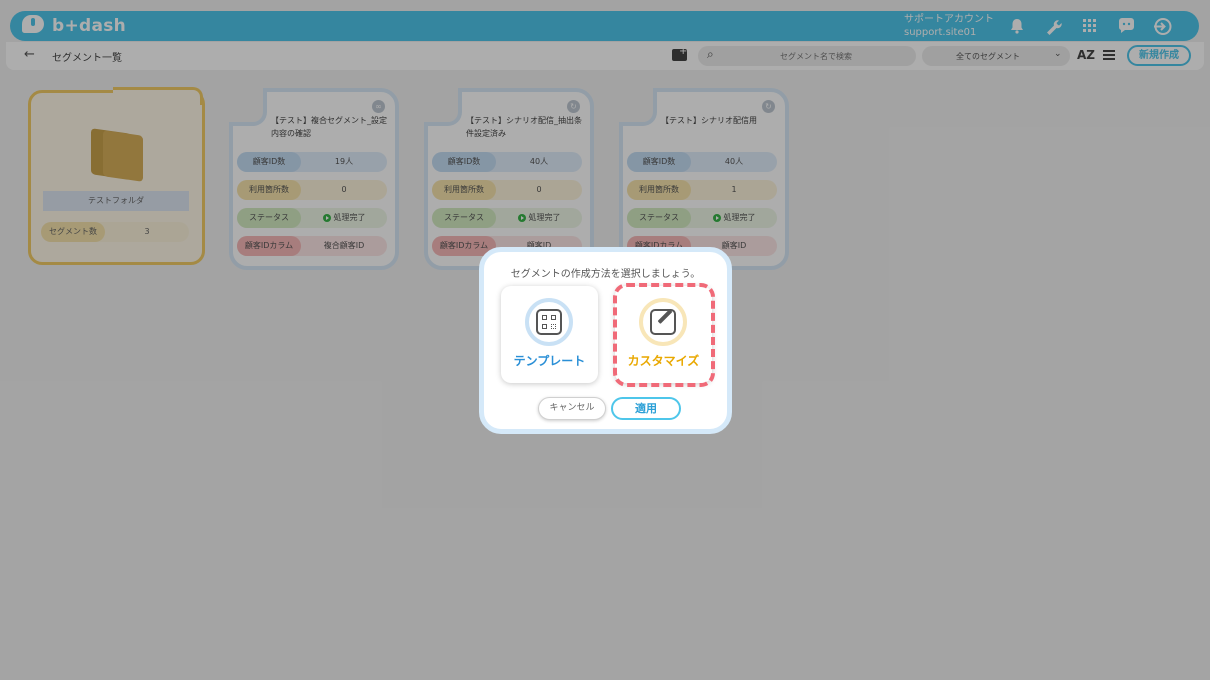 This screenshot has height=680, width=1210. I want to click on apply-button: 適用, so click(646, 408).